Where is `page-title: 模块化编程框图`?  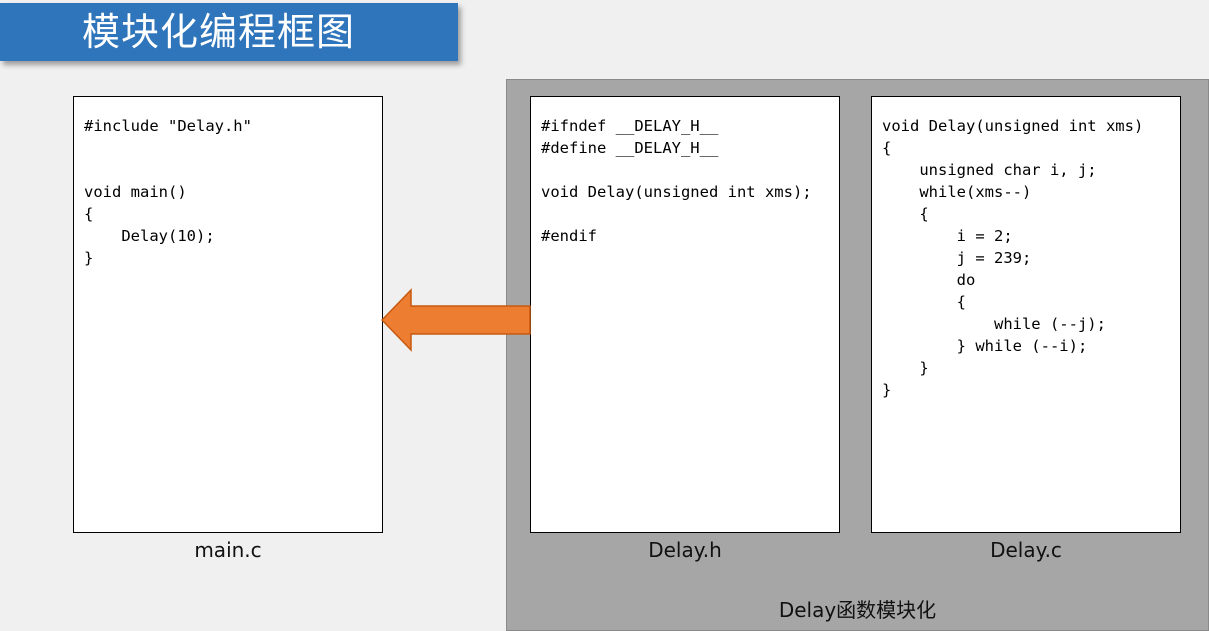
page-title: 模块化编程框图 is located at coordinates (229, 32).